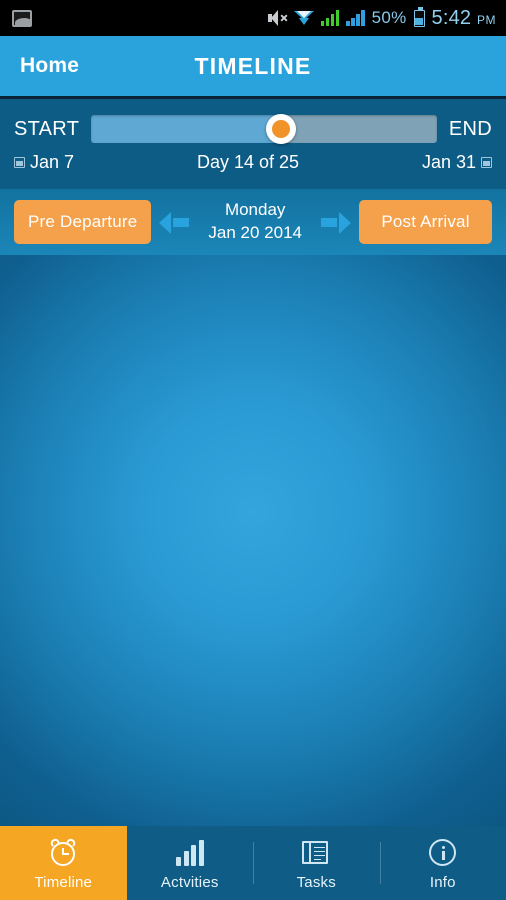 The image size is (506, 900). Describe the element at coordinates (316, 882) in the screenshot. I see `nav-label-tasks: Tasks` at that location.